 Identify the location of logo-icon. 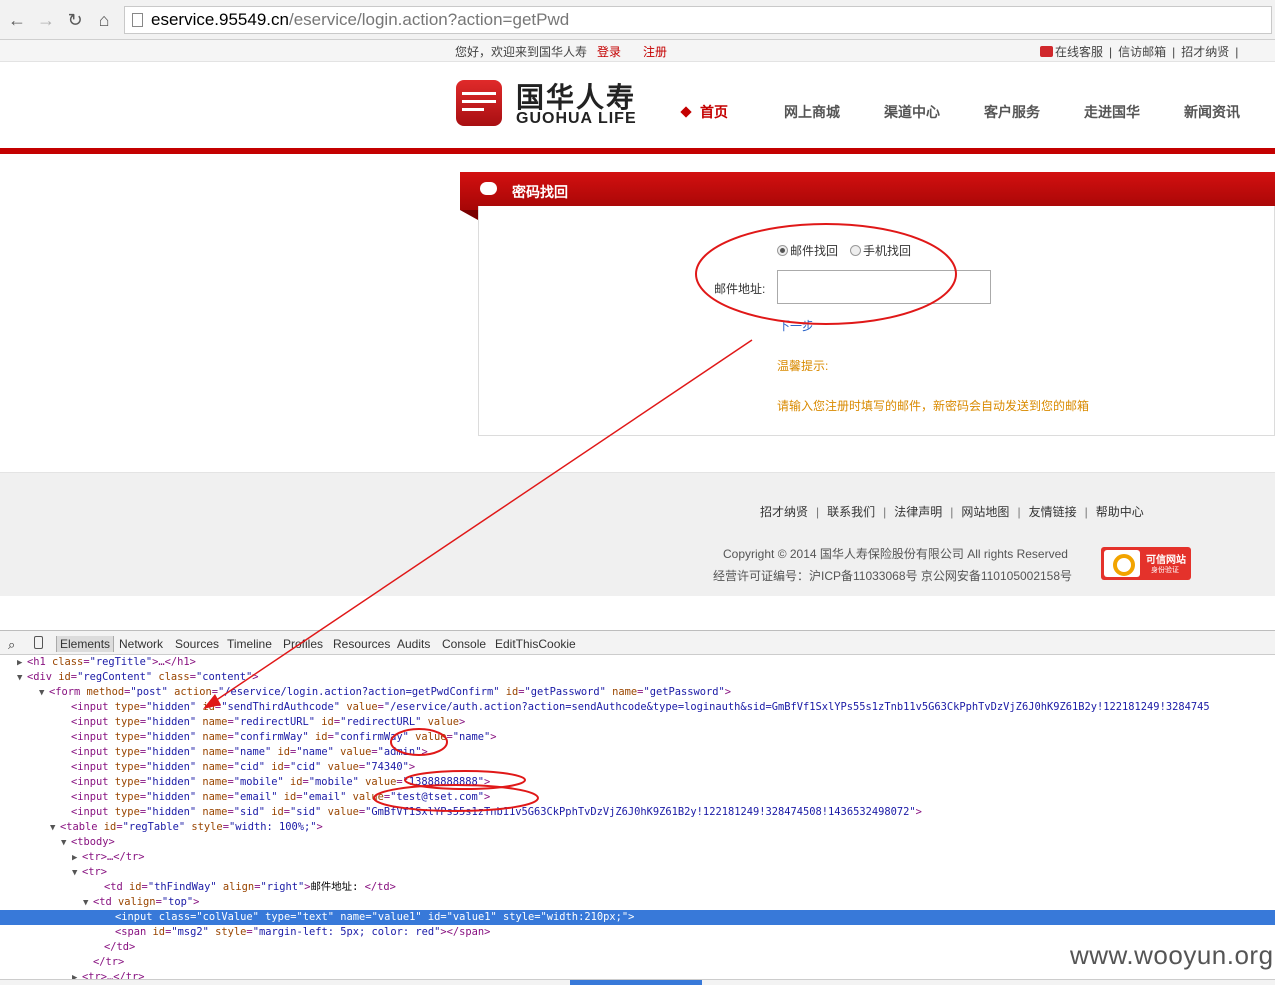
(479, 103).